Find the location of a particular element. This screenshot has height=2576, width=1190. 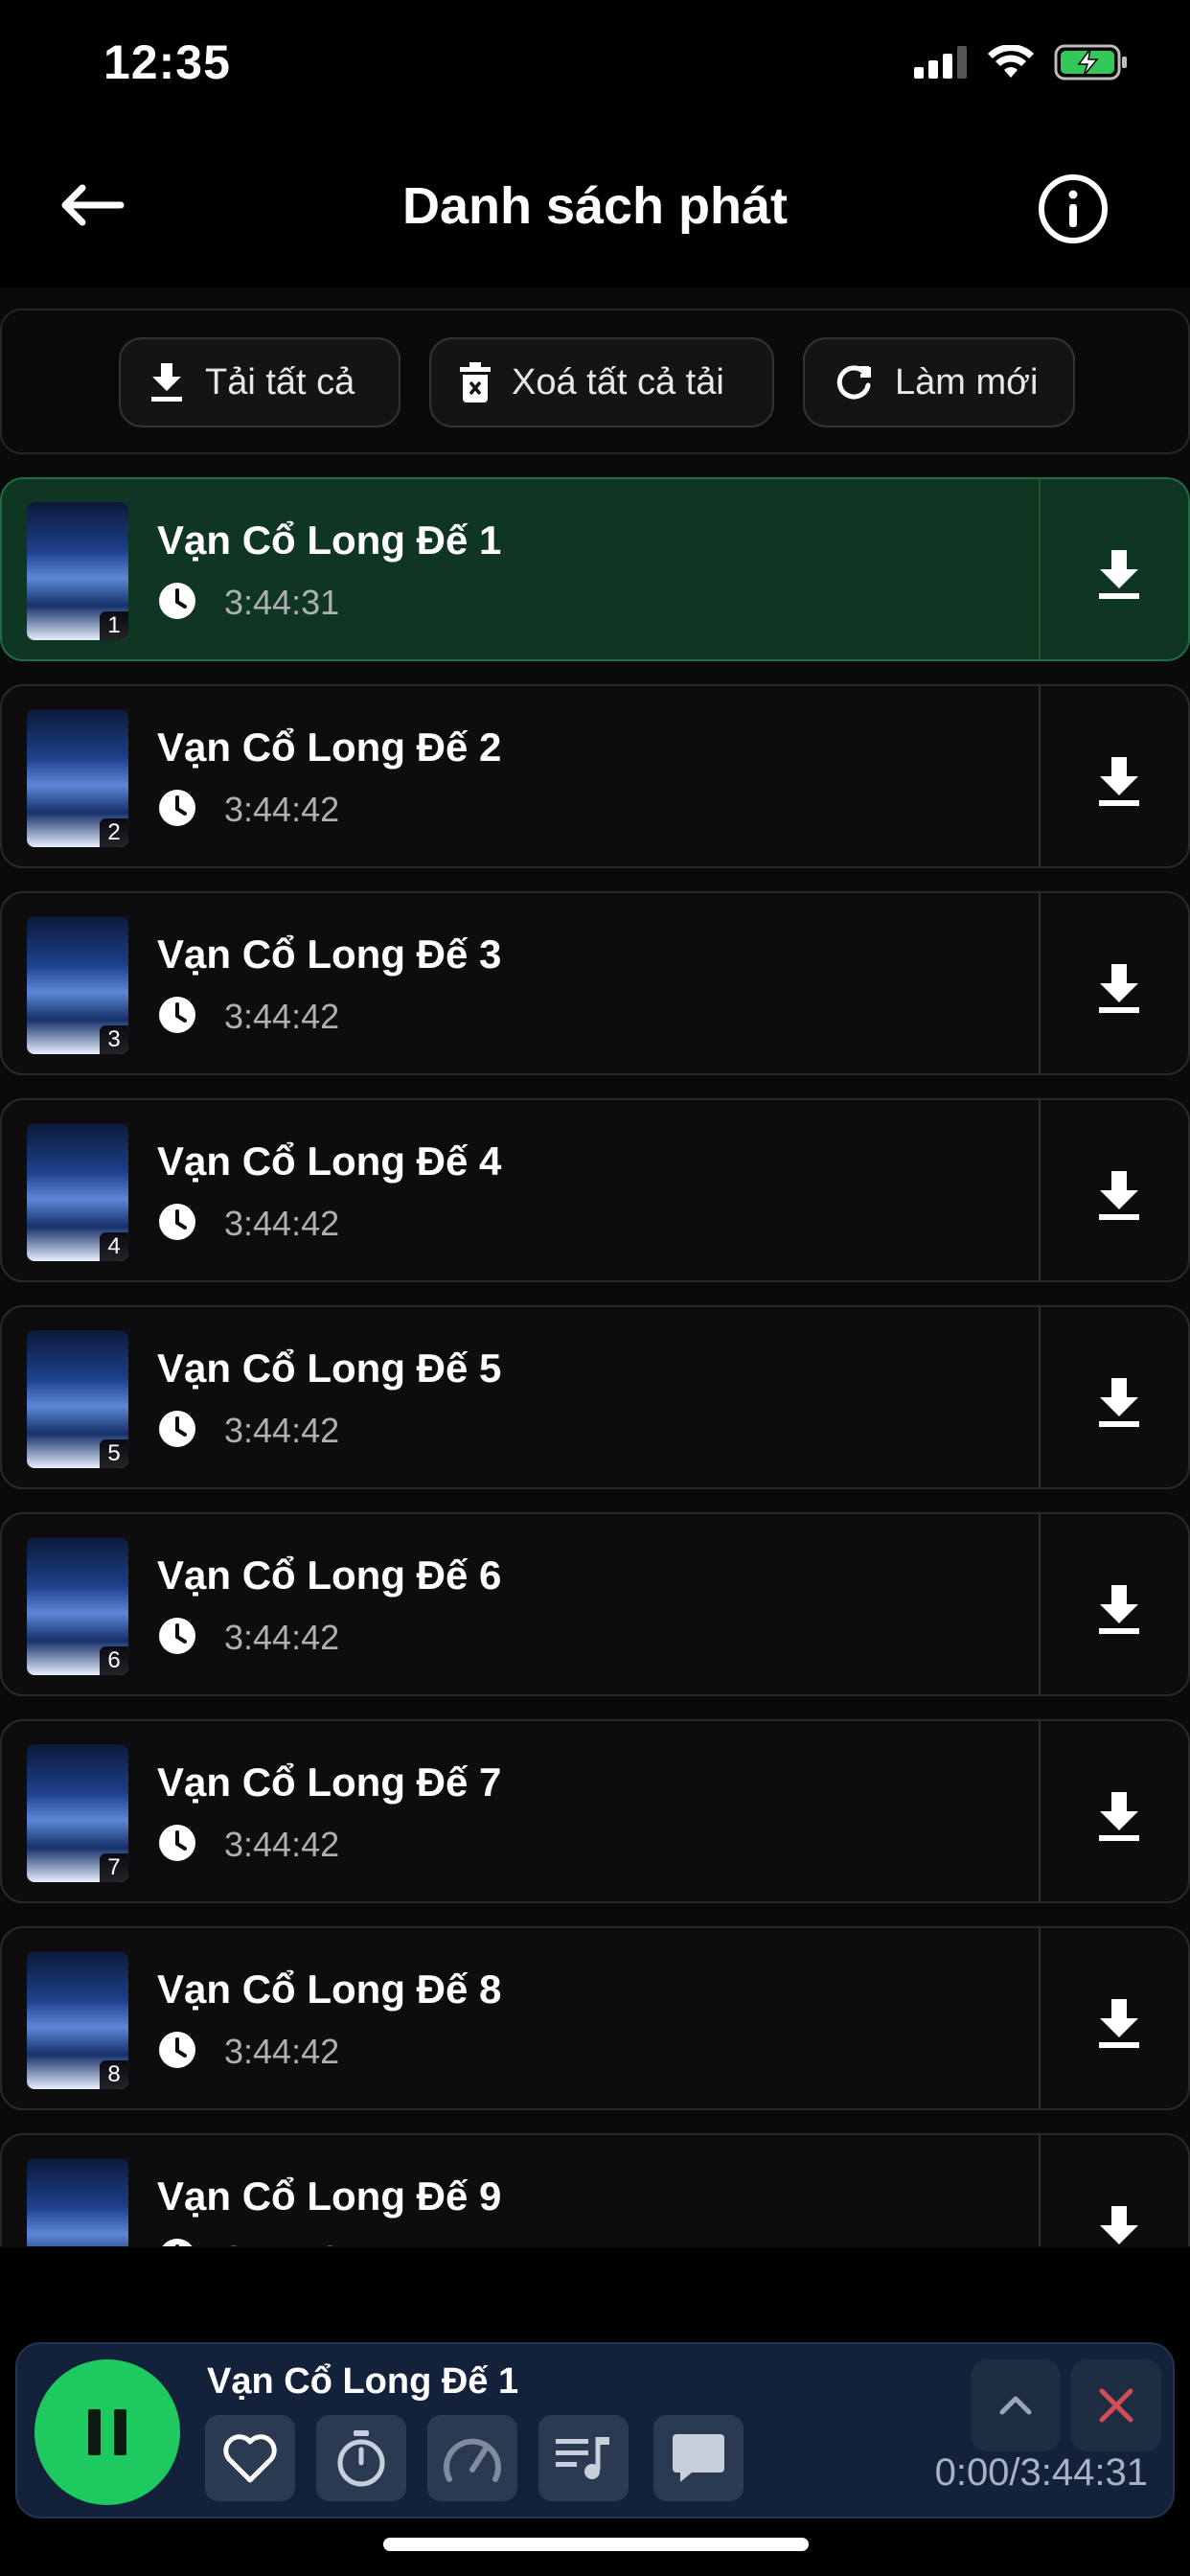

track-title: Vạn Cổ Long Đế 8 is located at coordinates (329, 1989).